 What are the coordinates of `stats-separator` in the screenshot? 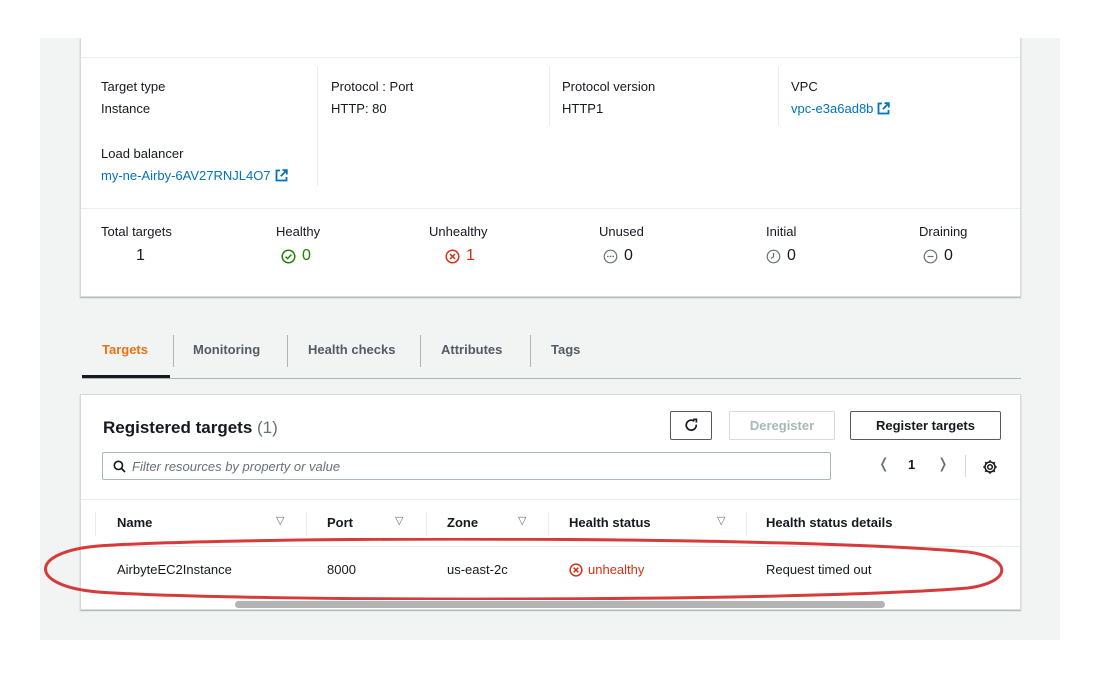 It's located at (550, 208).